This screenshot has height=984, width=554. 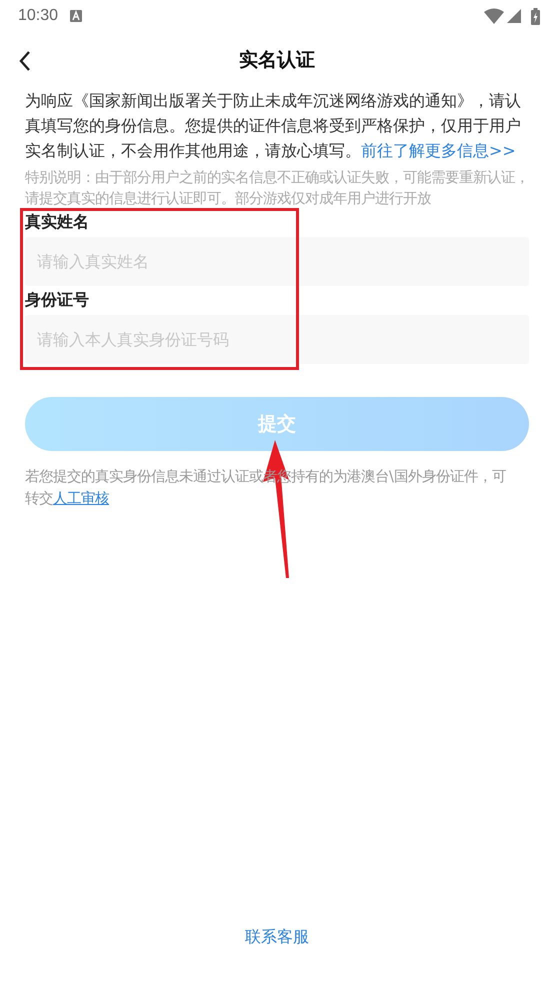 What do you see at coordinates (76, 16) in the screenshot?
I see `notification-icon` at bounding box center [76, 16].